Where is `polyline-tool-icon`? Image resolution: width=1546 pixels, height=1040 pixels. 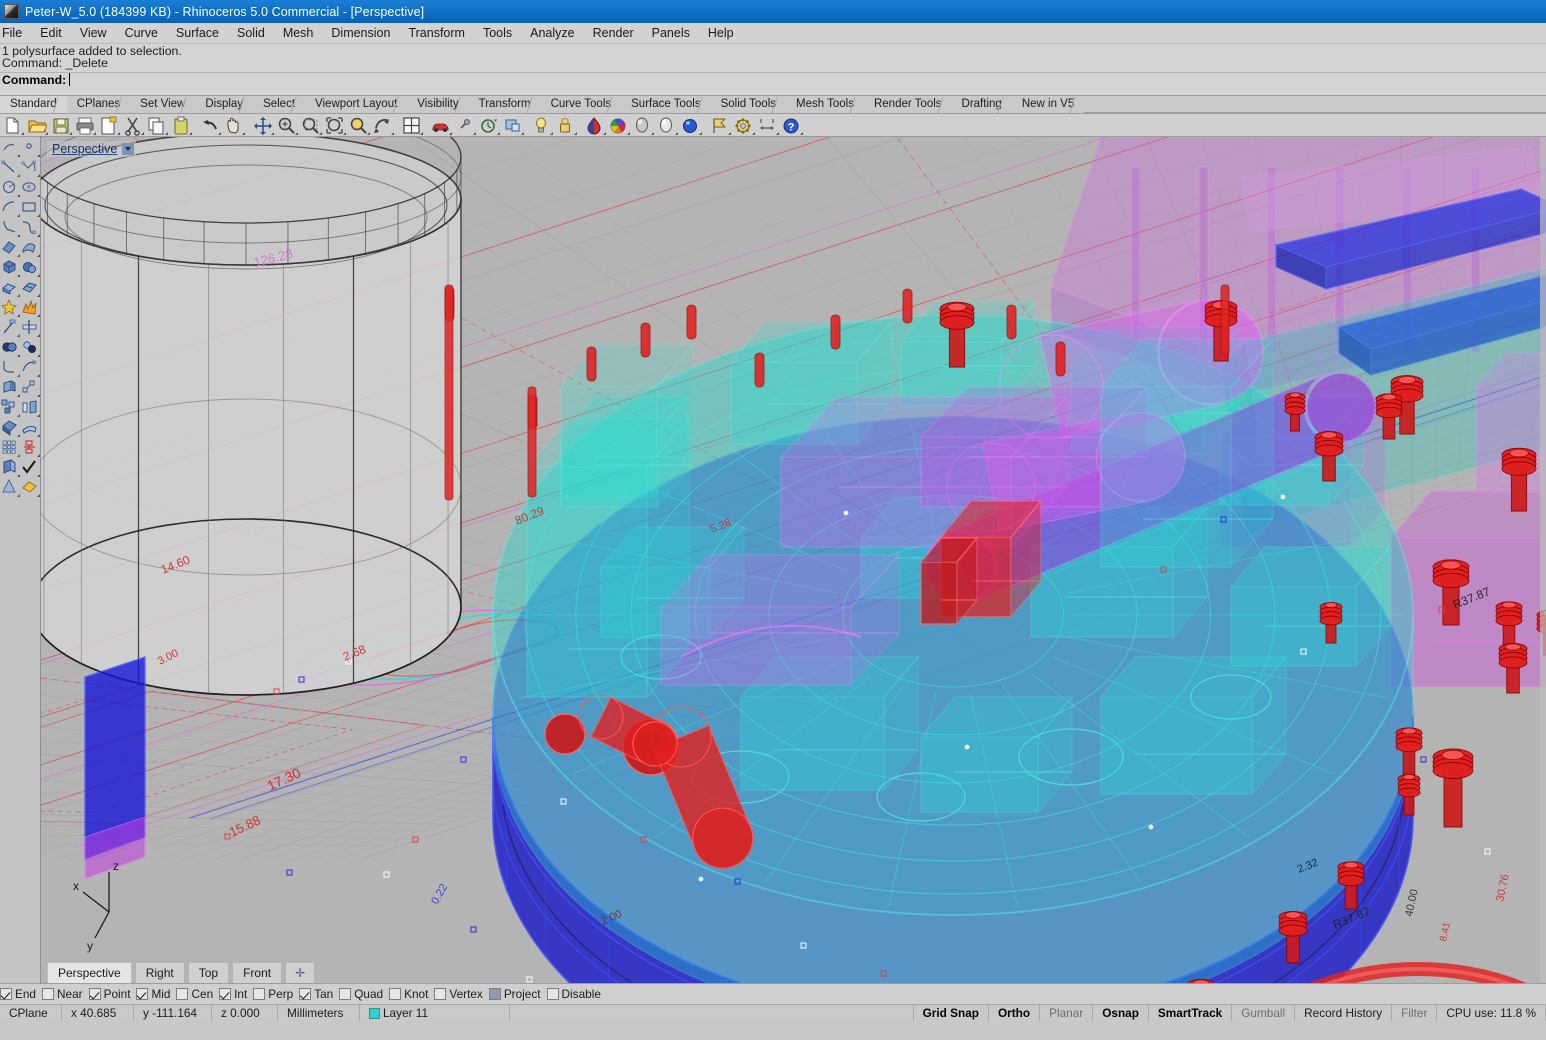 polyline-tool-icon is located at coordinates (30, 168).